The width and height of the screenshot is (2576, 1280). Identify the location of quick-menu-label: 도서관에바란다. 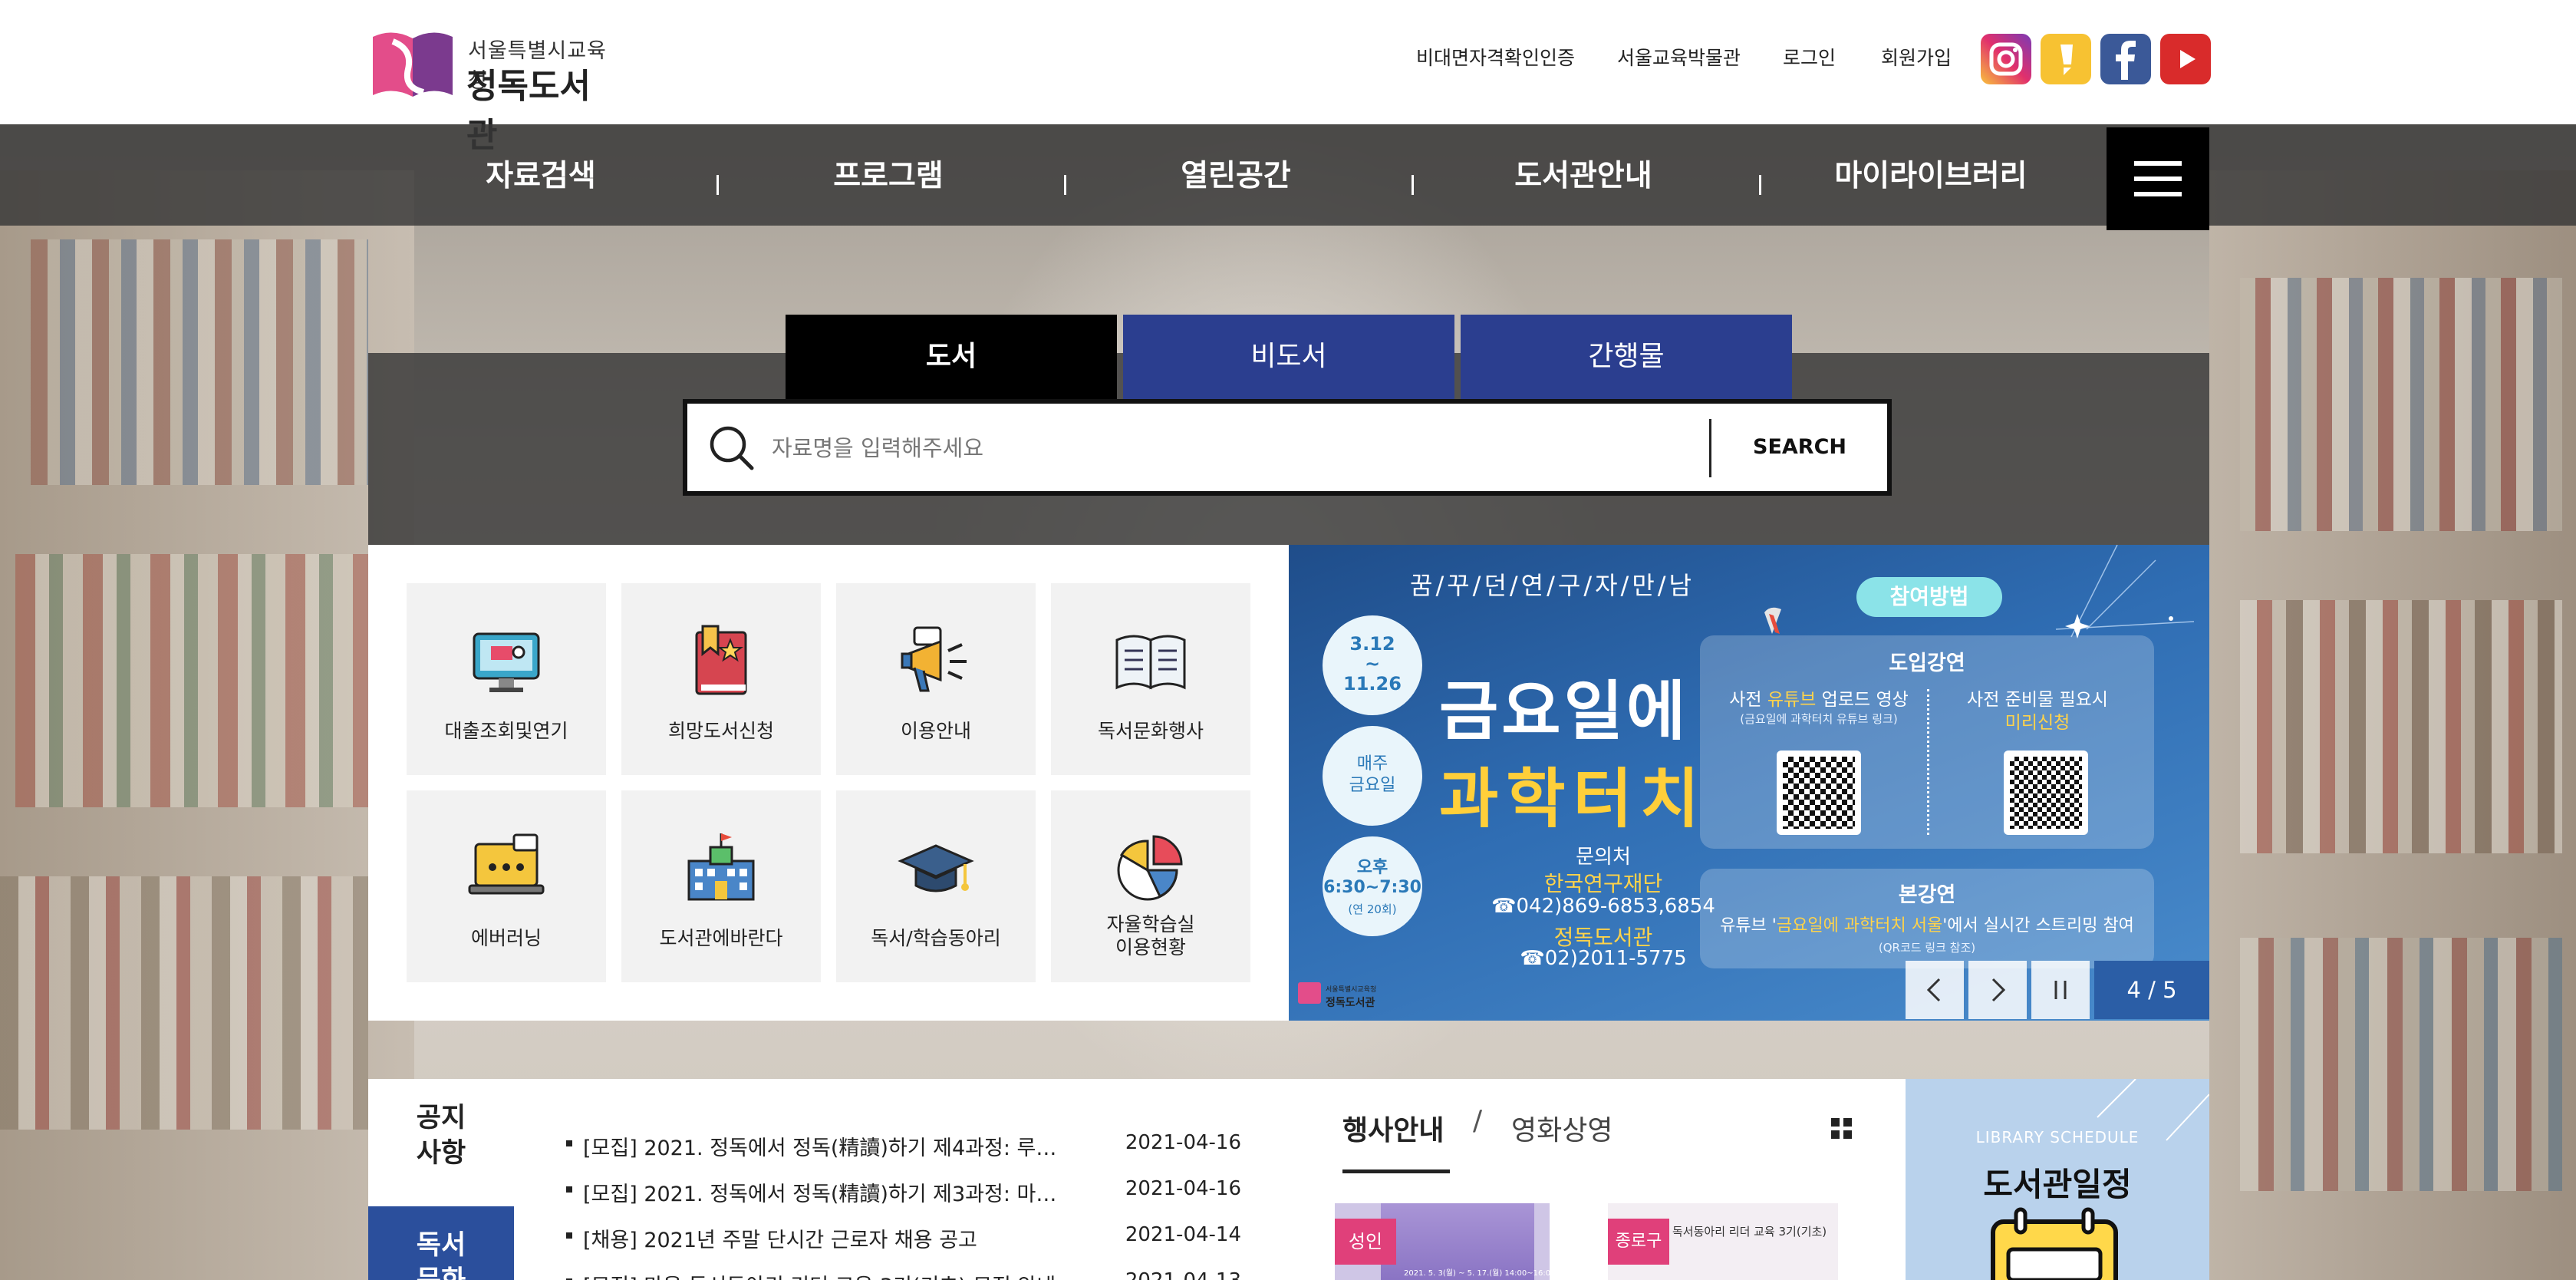
(721, 938).